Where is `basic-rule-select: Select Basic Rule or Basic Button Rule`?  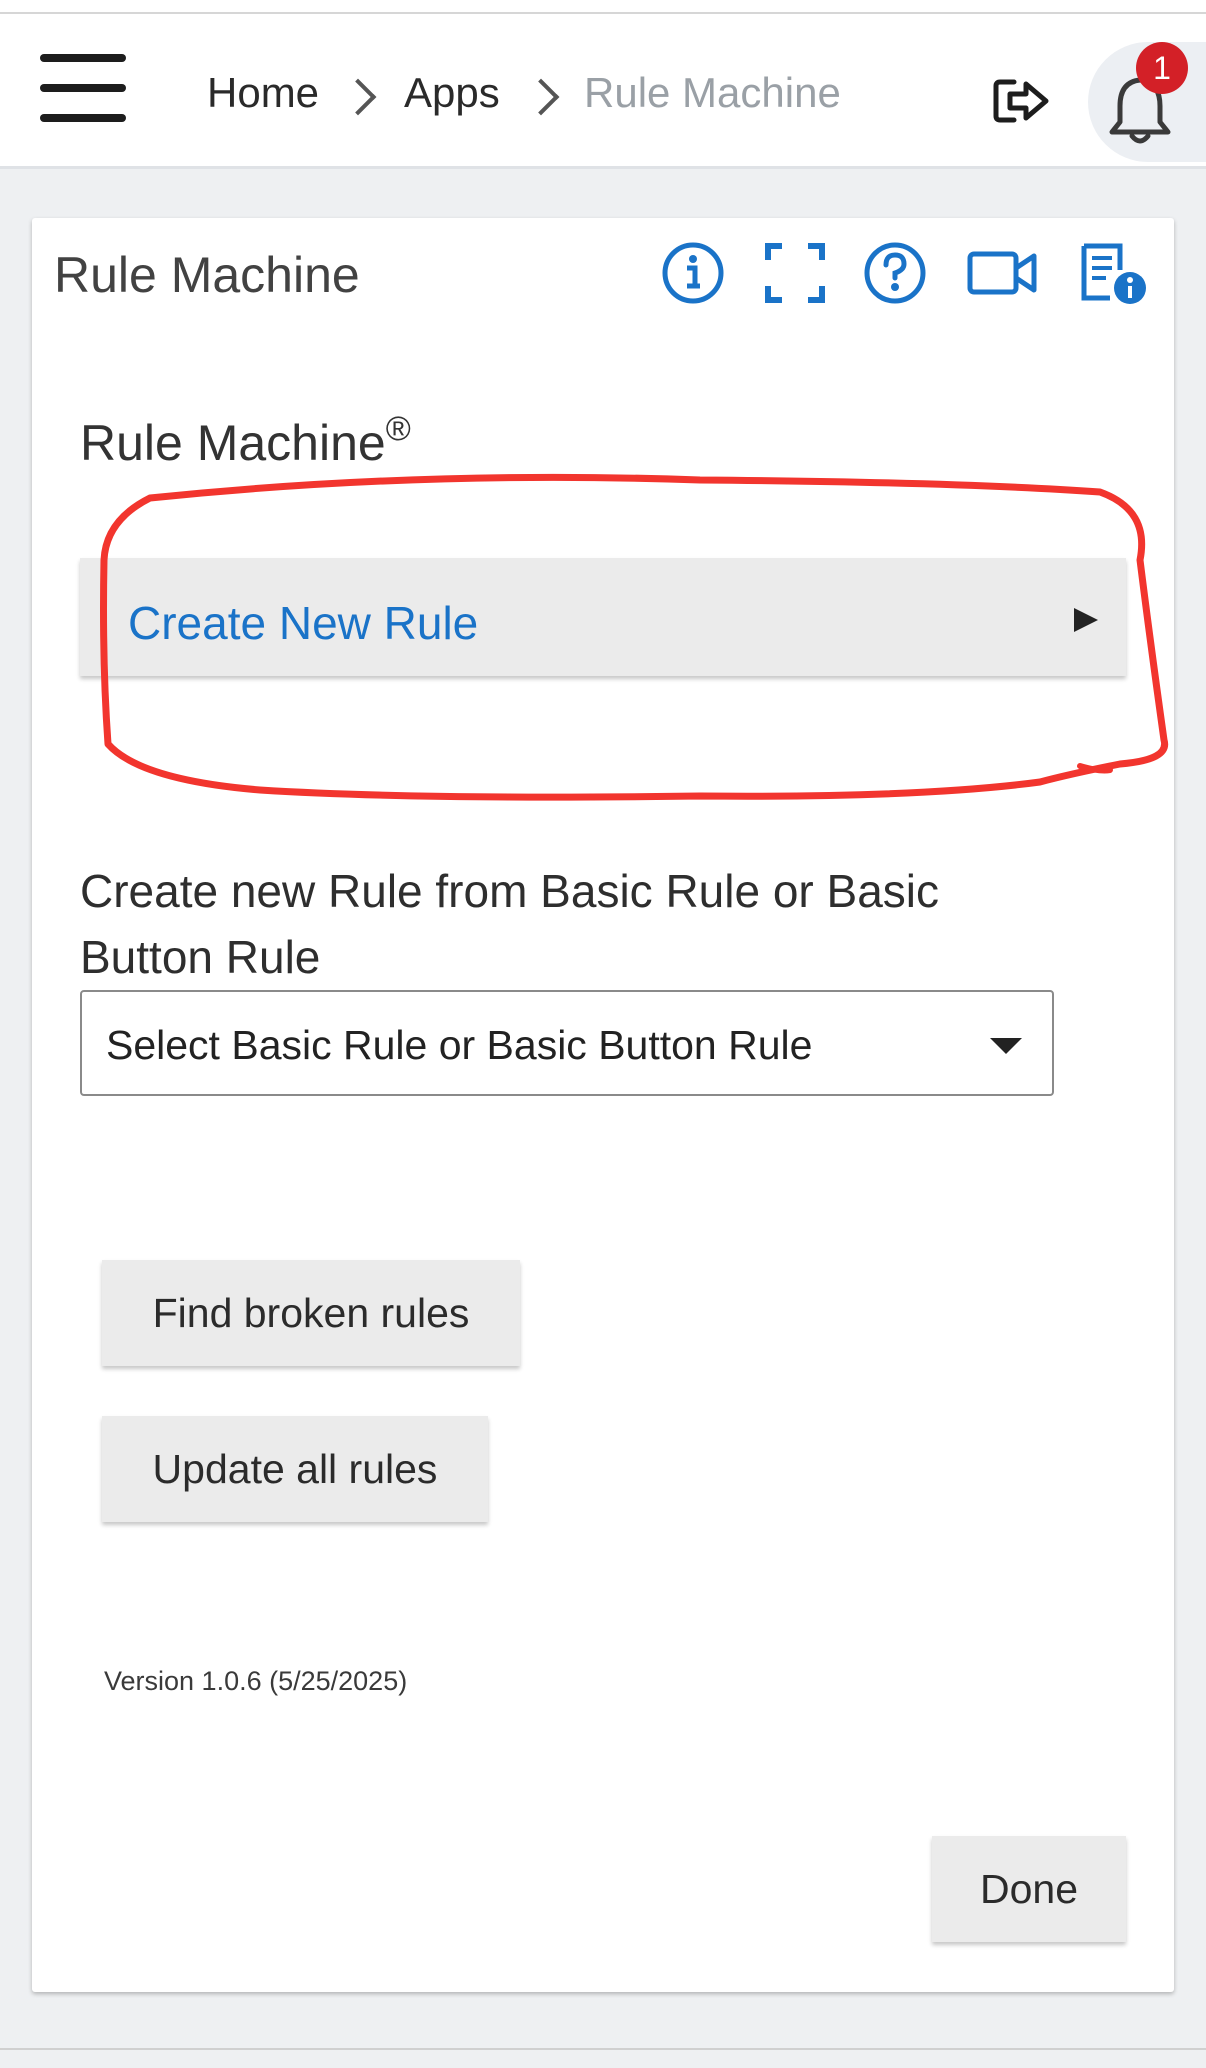 basic-rule-select: Select Basic Rule or Basic Button Rule is located at coordinates (567, 1043).